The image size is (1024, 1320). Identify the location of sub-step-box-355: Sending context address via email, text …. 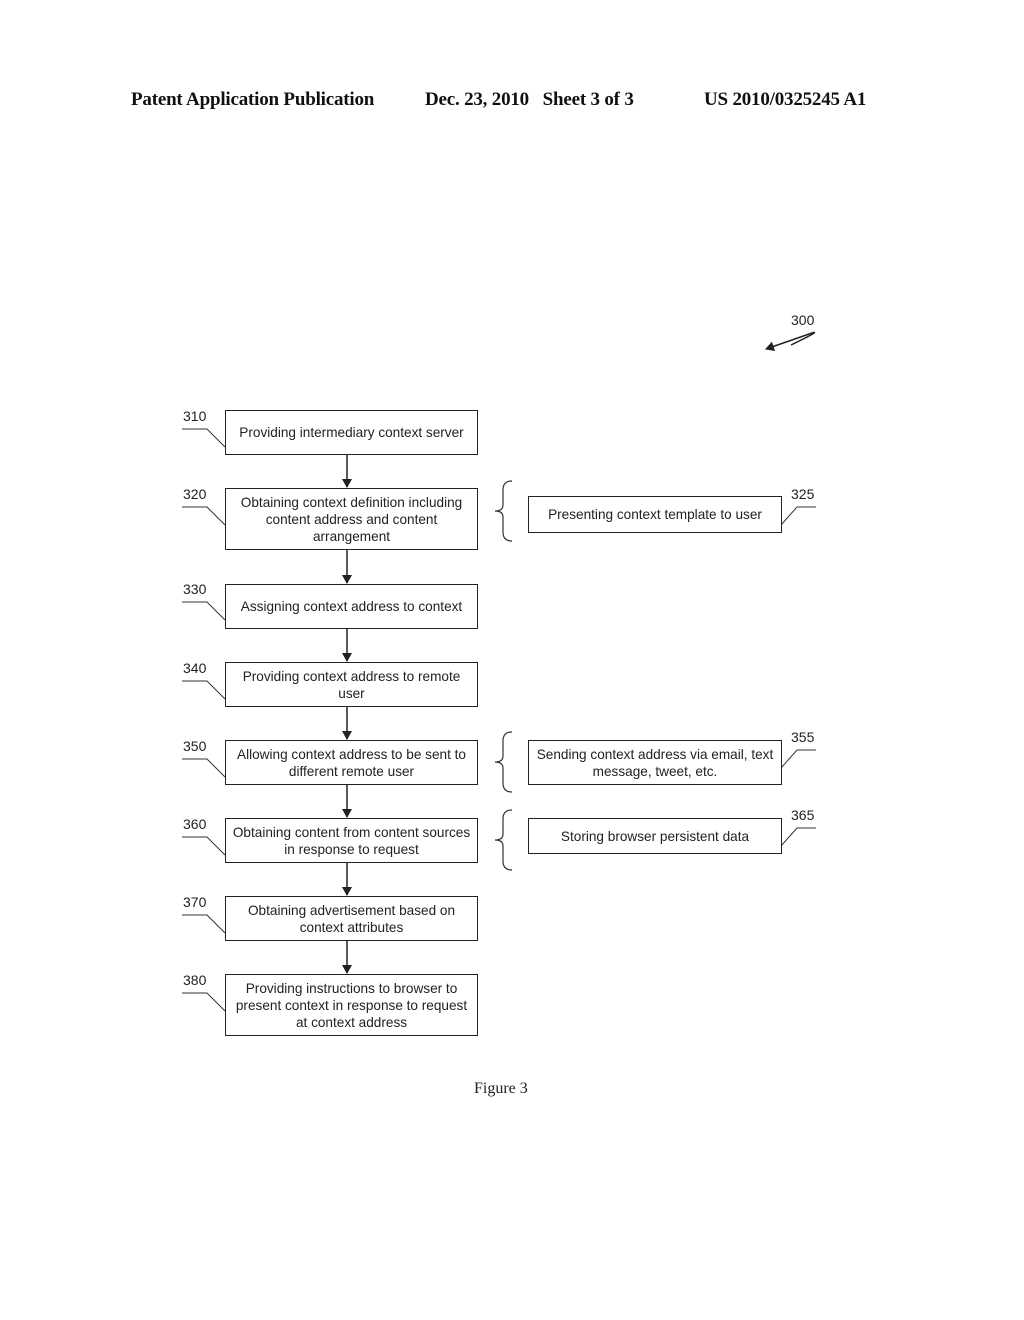
(655, 762).